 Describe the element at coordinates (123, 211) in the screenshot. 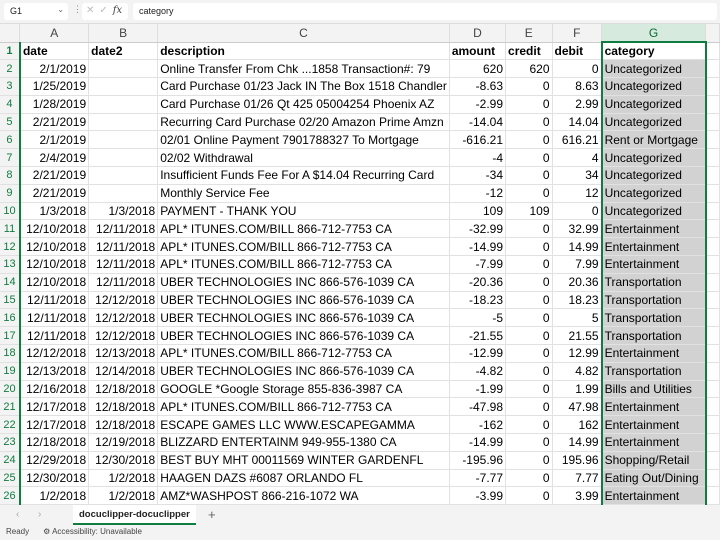

I see `cell-b10: 1/3/2018` at that location.